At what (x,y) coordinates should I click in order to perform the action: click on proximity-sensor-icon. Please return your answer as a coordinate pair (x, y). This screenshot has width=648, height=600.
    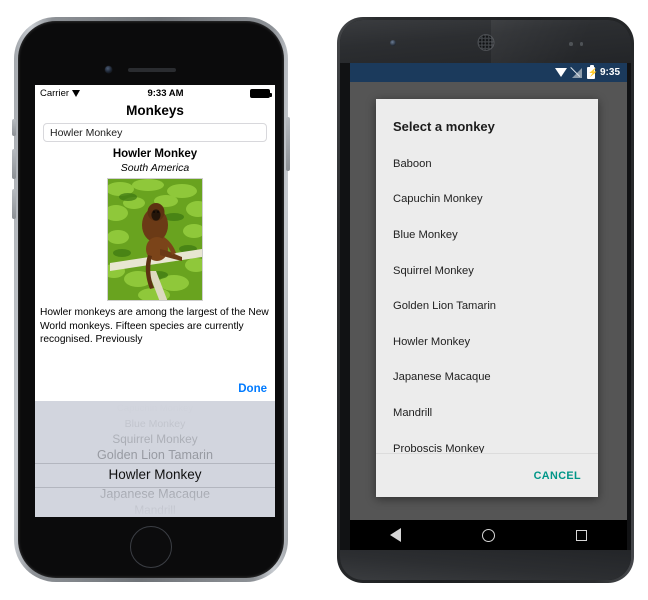
    Looking at the image, I should click on (576, 44).